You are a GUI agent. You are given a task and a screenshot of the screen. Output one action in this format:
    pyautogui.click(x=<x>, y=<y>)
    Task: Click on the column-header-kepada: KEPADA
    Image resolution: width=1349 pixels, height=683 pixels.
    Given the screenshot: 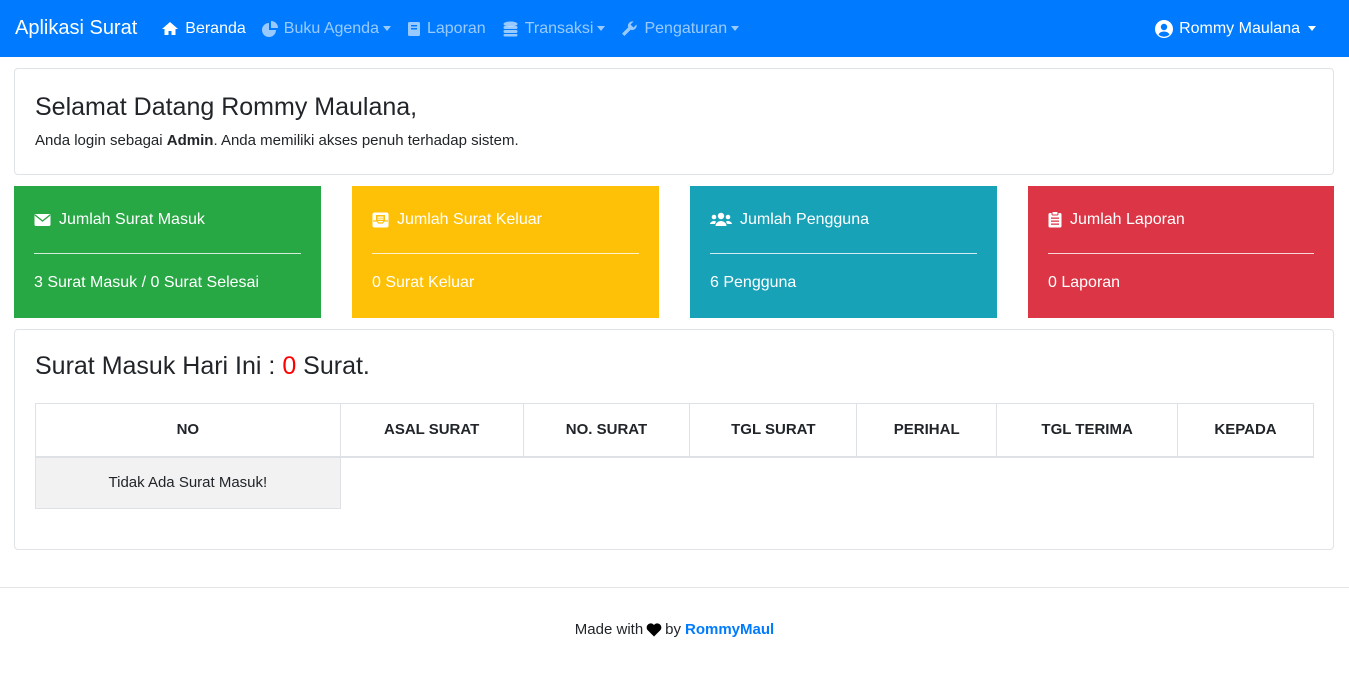 What is the action you would take?
    pyautogui.click(x=1245, y=430)
    